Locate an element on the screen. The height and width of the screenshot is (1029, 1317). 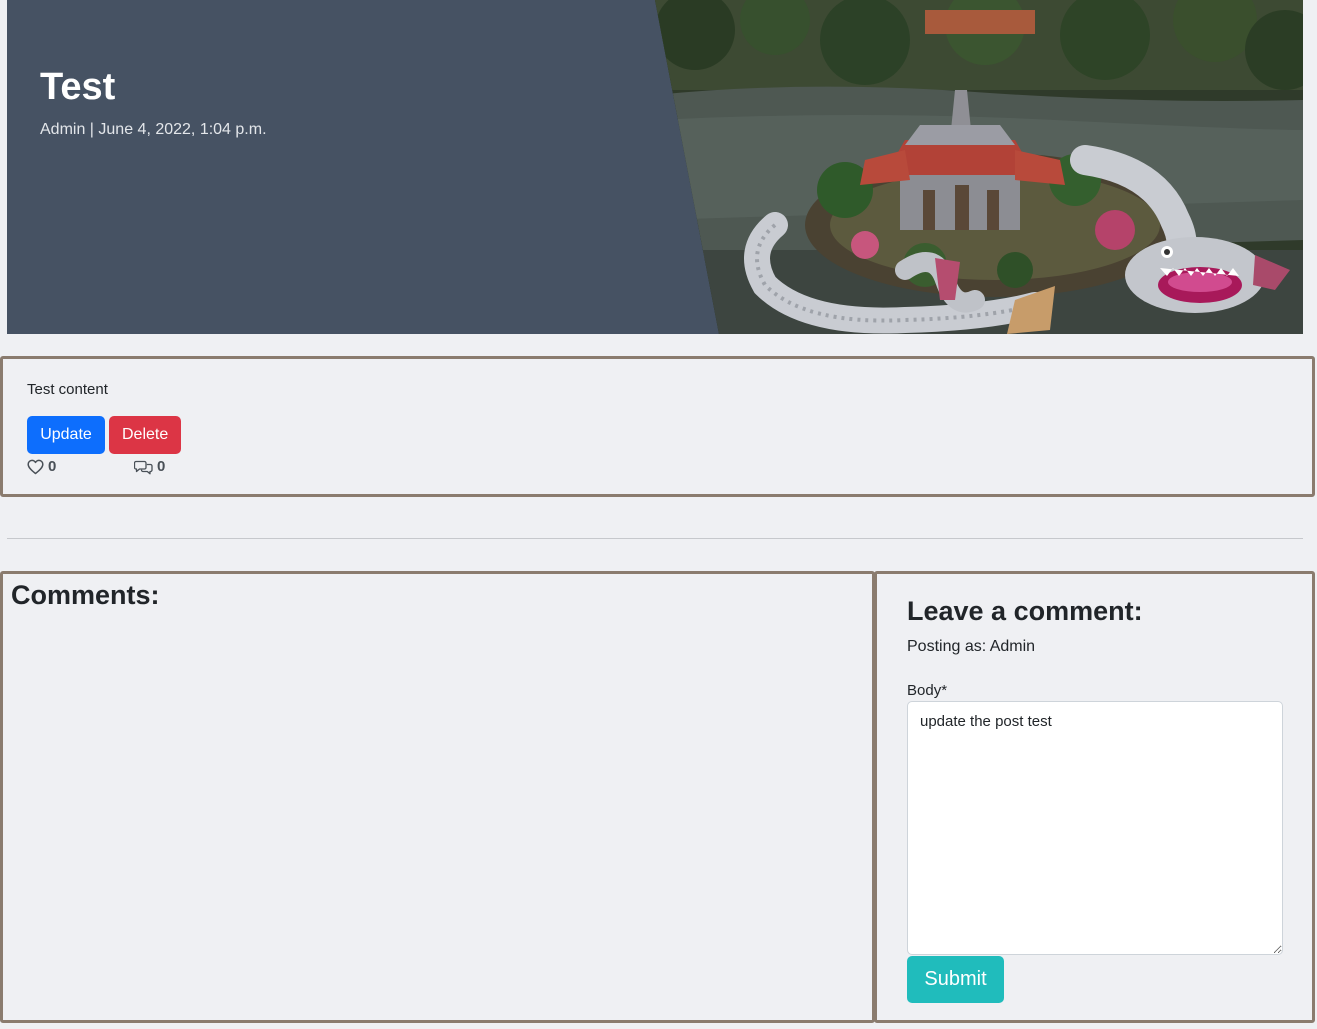
chat-bubbles-icon is located at coordinates (143, 467).